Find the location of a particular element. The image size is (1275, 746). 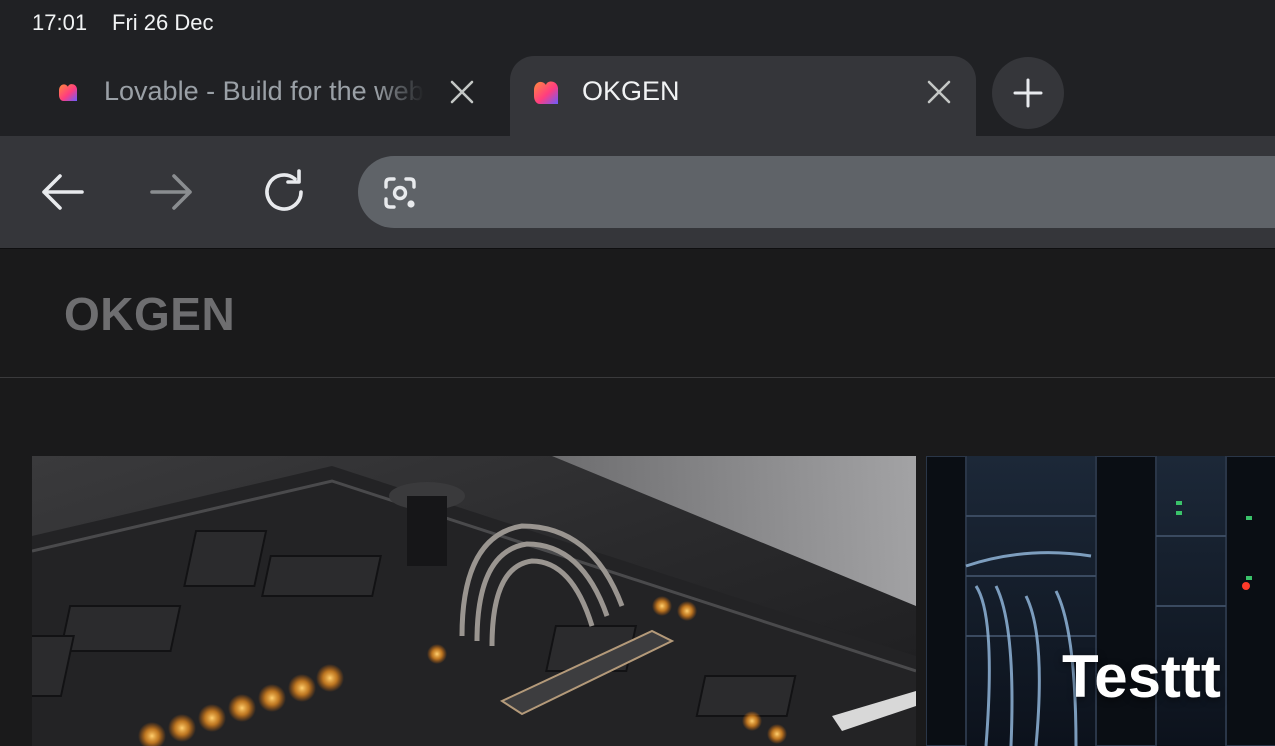

arrow-left-icon is located at coordinates (63, 192).